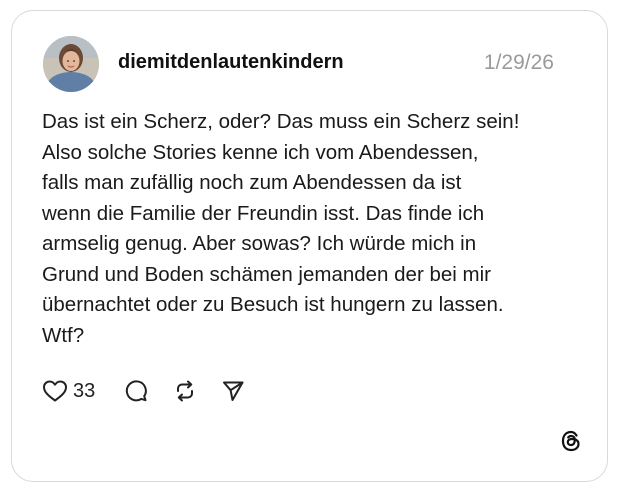 Image resolution: width=620 pixels, height=493 pixels. Describe the element at coordinates (231, 62) in the screenshot. I see `username: diemitdenlautenkindern` at that location.